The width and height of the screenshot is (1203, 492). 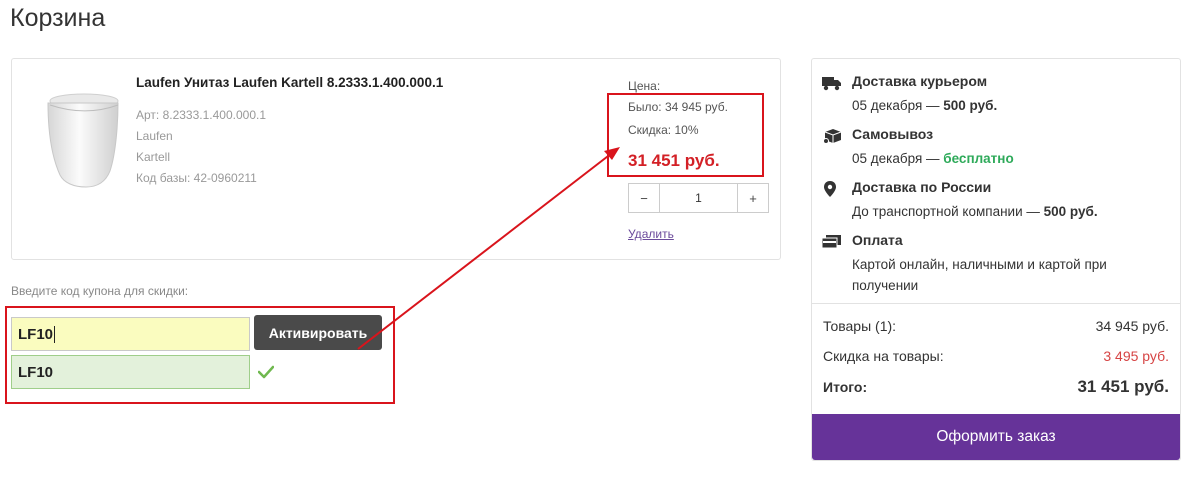 I want to click on quantity-stepper: − 1 +, so click(x=698, y=198).